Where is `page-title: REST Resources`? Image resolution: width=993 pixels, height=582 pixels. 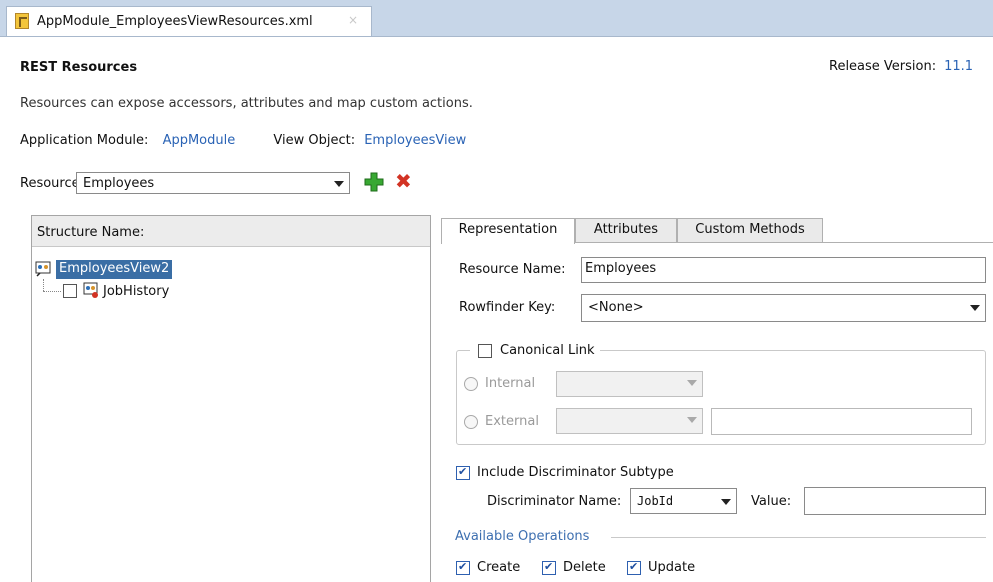 page-title: REST Resources is located at coordinates (79, 67).